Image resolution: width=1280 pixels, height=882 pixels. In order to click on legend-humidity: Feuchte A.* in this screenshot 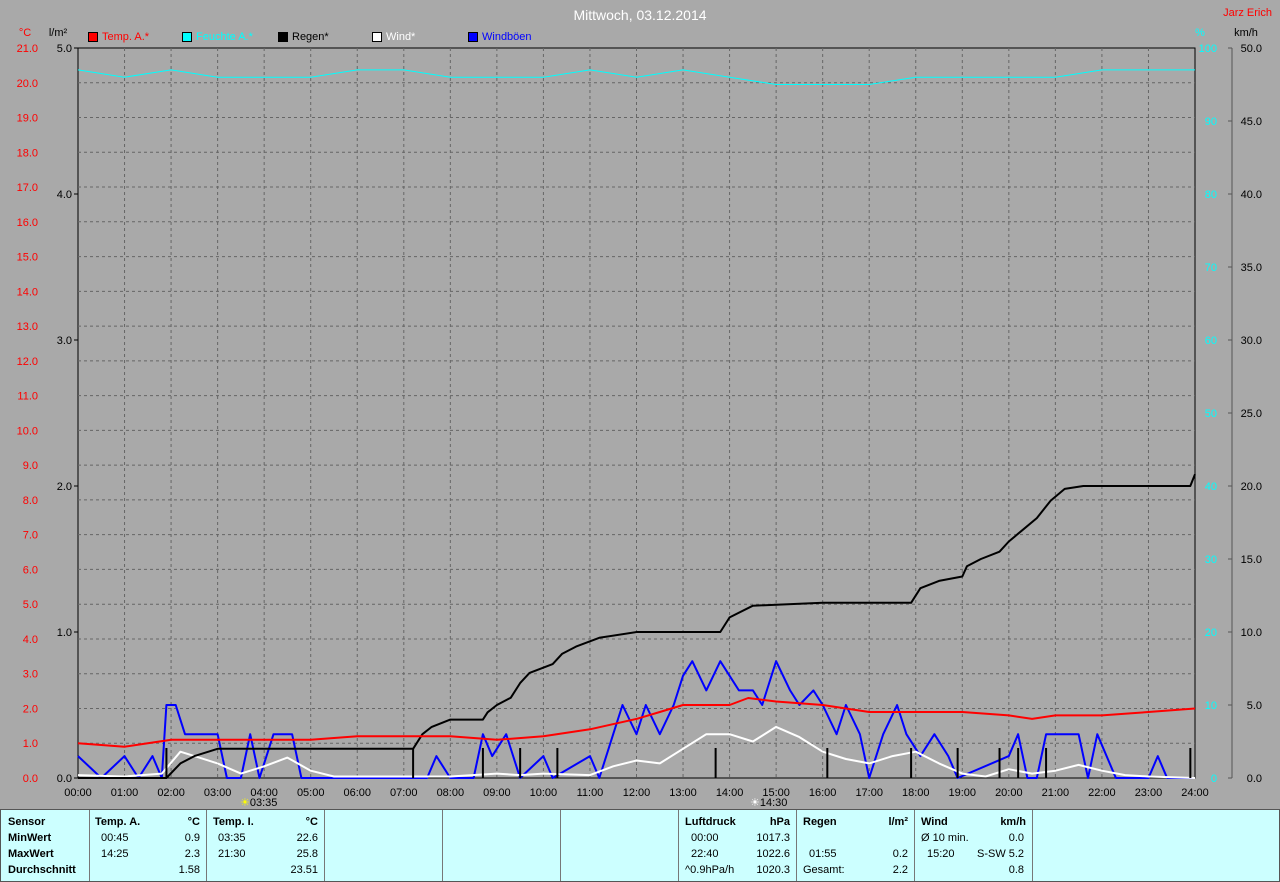, I will do `click(217, 37)`.